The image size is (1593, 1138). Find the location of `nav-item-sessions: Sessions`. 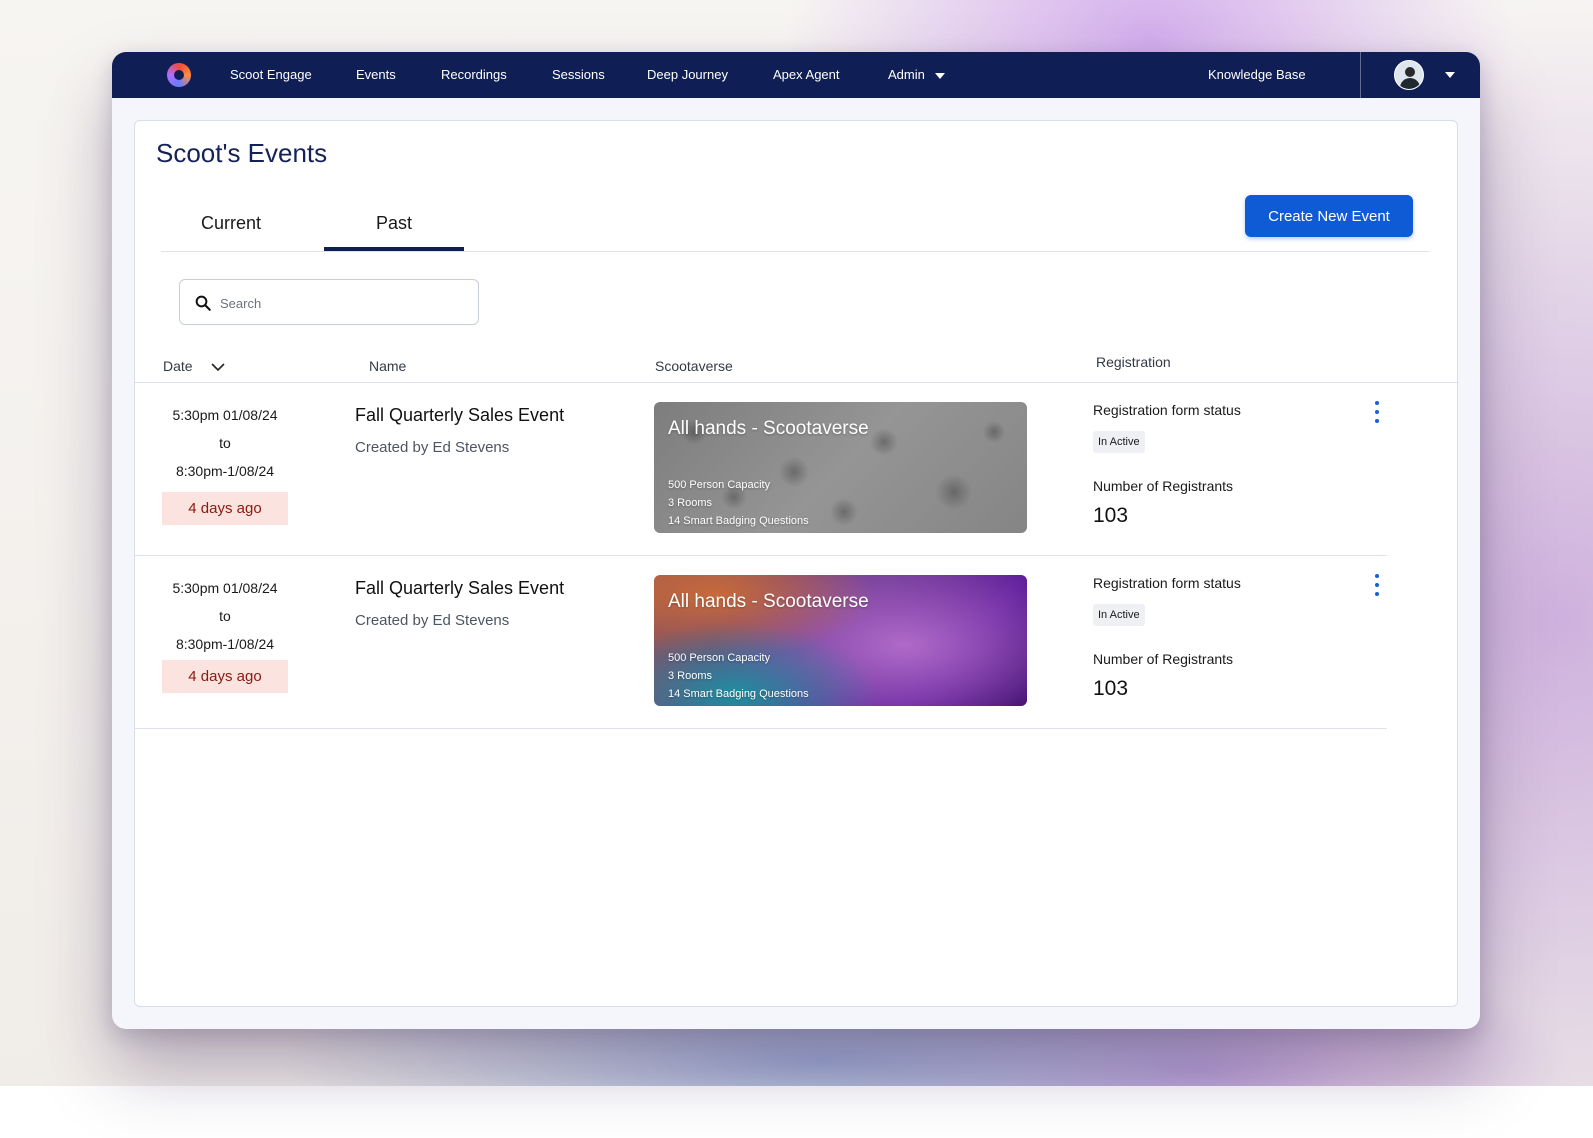

nav-item-sessions: Sessions is located at coordinates (578, 75).